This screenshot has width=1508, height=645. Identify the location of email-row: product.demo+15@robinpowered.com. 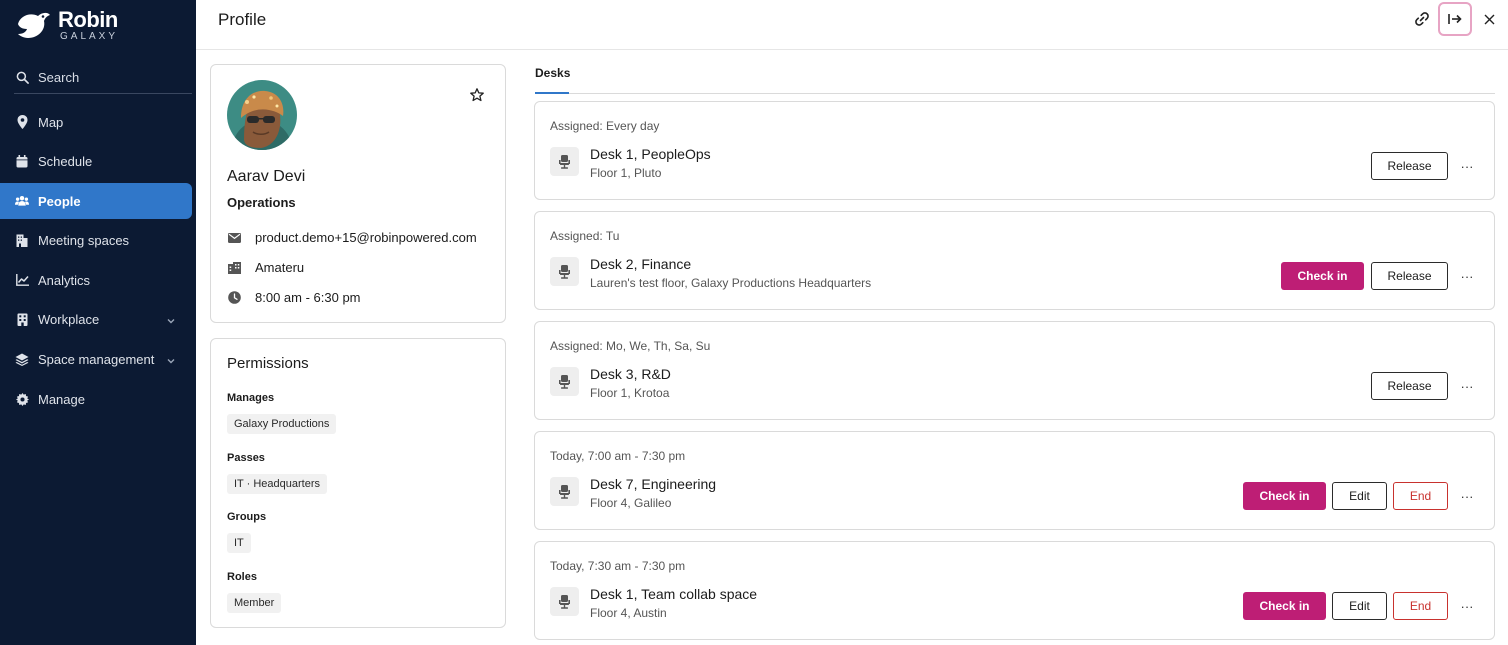
(352, 237).